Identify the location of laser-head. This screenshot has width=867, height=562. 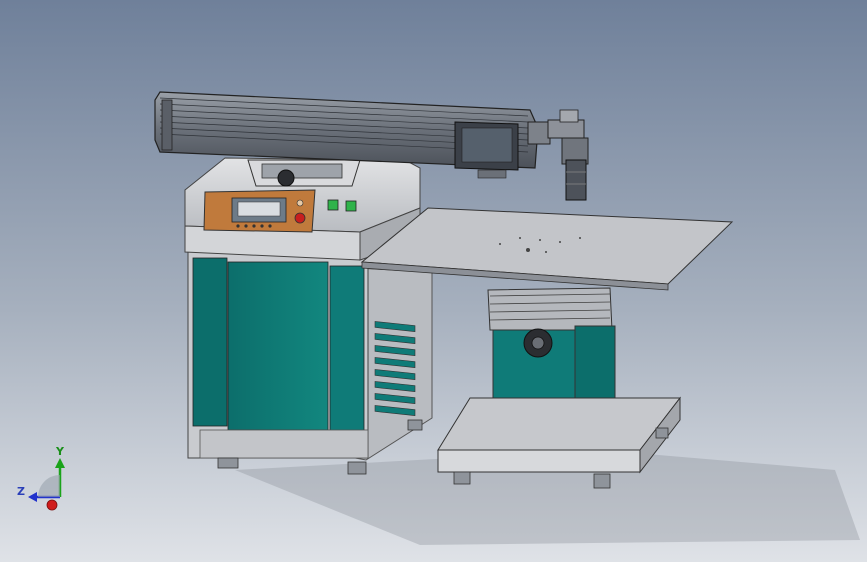
(558, 155).